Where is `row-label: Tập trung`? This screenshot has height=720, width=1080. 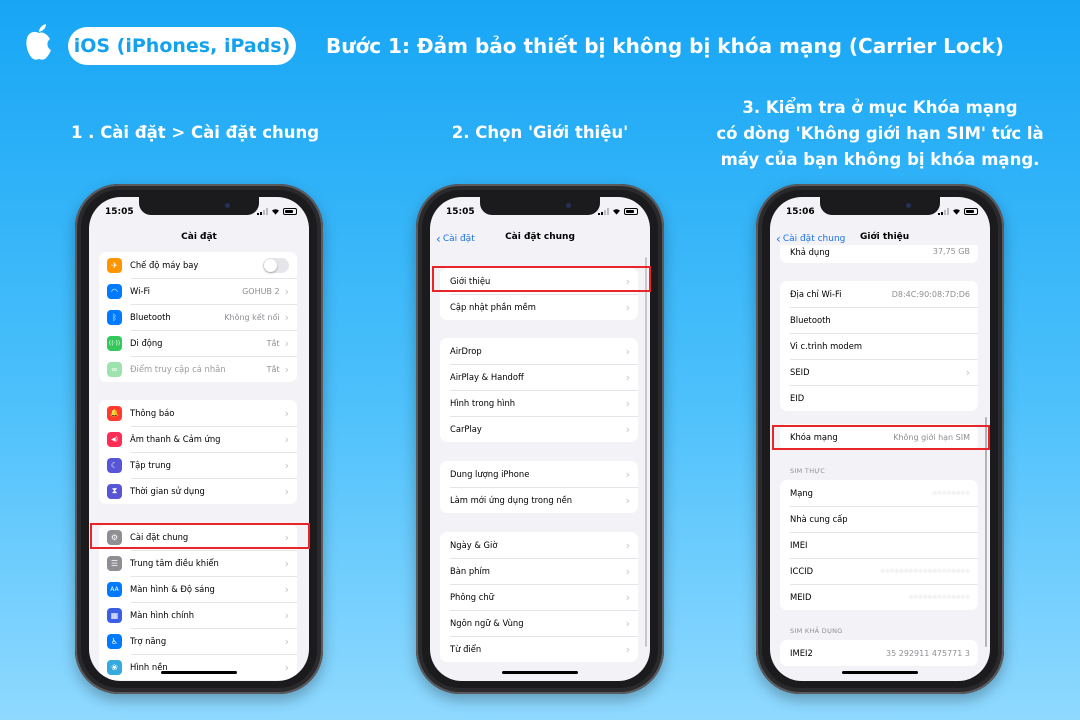
row-label: Tập trung is located at coordinates (150, 465).